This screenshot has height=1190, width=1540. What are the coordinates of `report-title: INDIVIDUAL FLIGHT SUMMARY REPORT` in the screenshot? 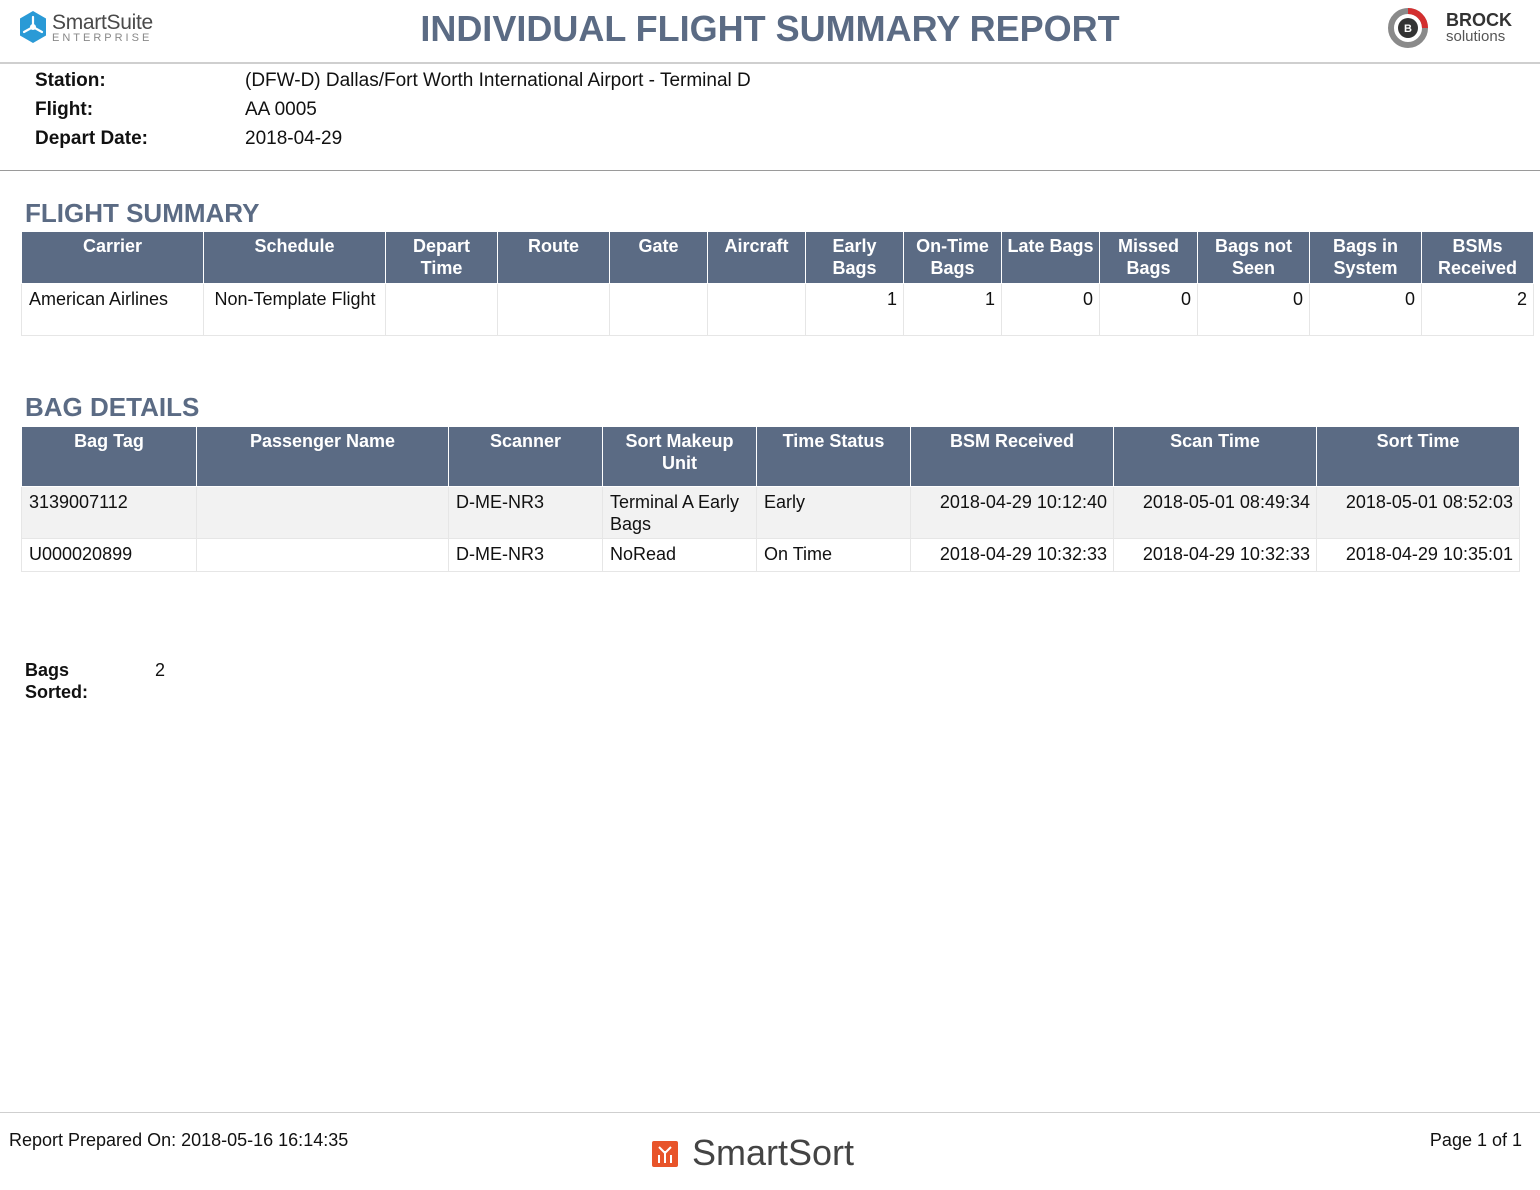 It's located at (770, 28).